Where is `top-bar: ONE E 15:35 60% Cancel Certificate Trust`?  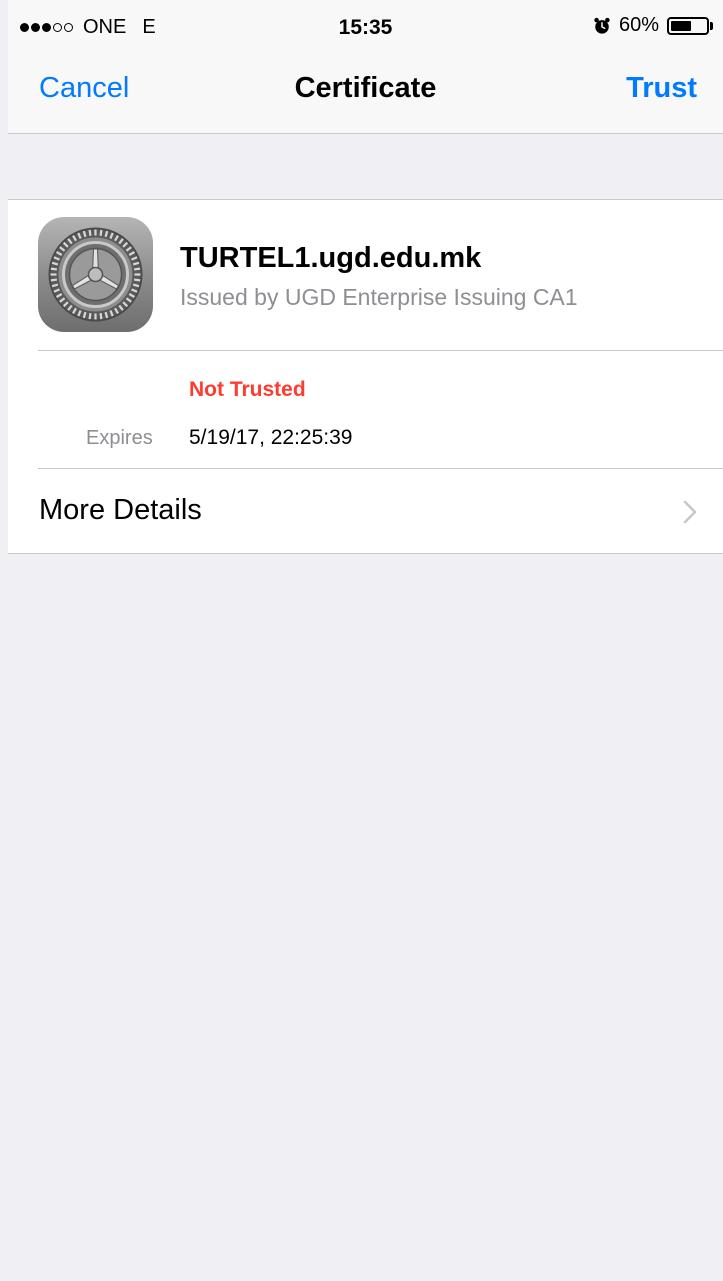 top-bar: ONE E 15:35 60% Cancel Certificate Trust is located at coordinates (365, 67).